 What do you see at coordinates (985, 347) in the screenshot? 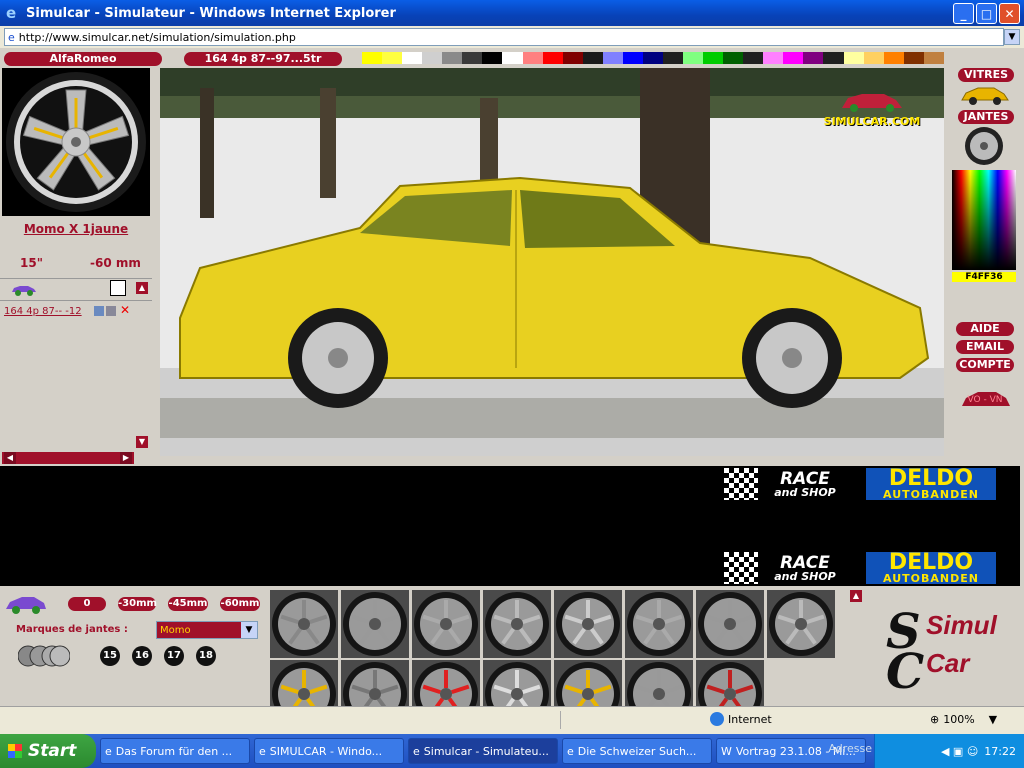
I see `email-button: EMAIL` at bounding box center [985, 347].